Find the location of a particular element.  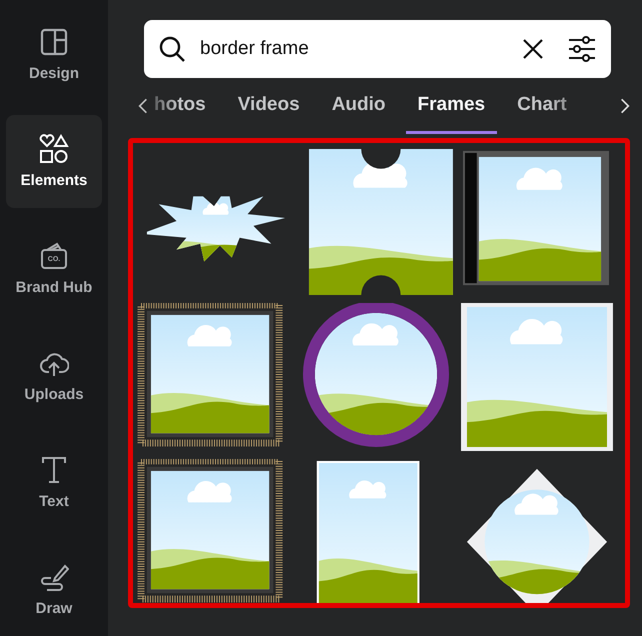

text-icon is located at coordinates (54, 470).